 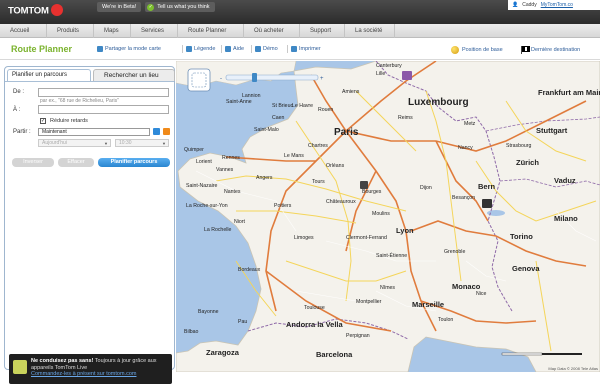 What do you see at coordinates (207, 206) in the screenshot?
I see `map-label: La Roche-sur-Yon` at bounding box center [207, 206].